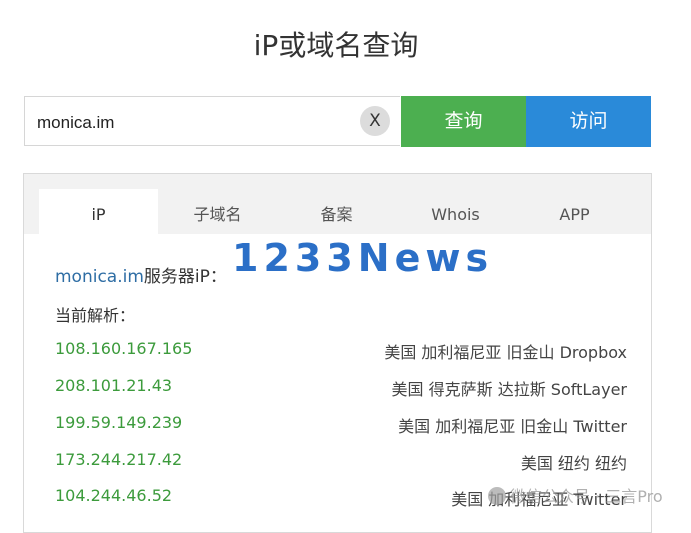 The width and height of the screenshot is (691, 533). Describe the element at coordinates (336, 211) in the screenshot. I see `tab-icp: 备案` at that location.